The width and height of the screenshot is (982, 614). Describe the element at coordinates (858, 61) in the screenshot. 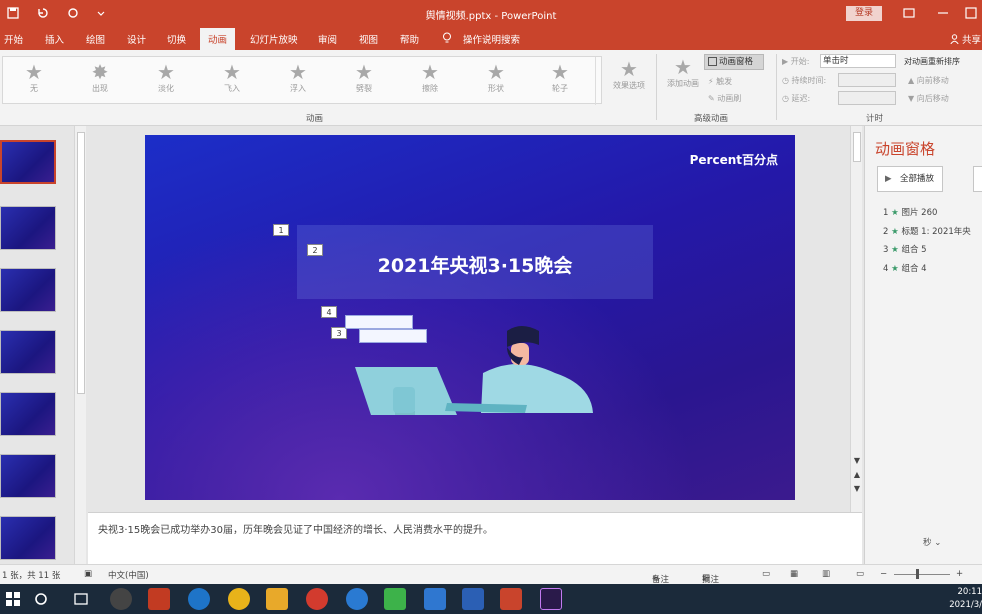

I see `start-select: 单击时` at that location.